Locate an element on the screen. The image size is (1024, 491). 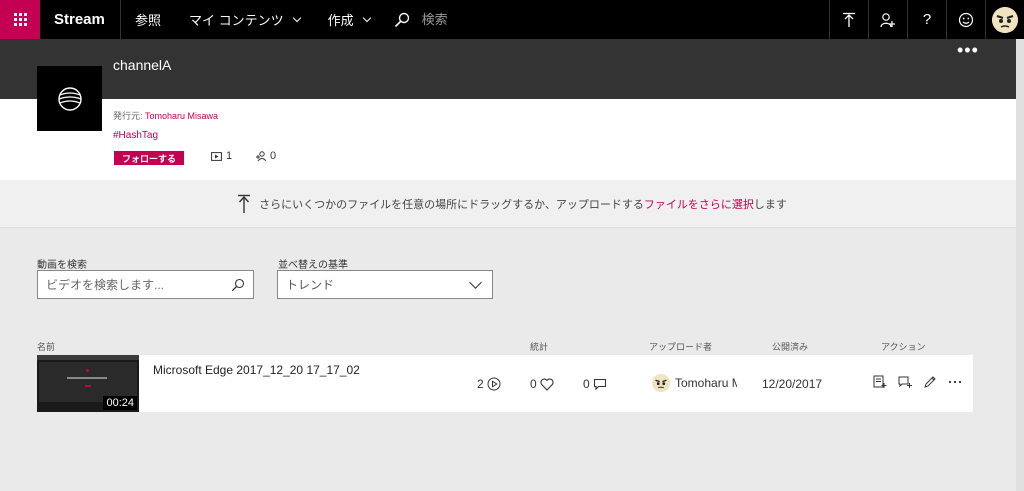
add-user-icon is located at coordinates (887, 19).